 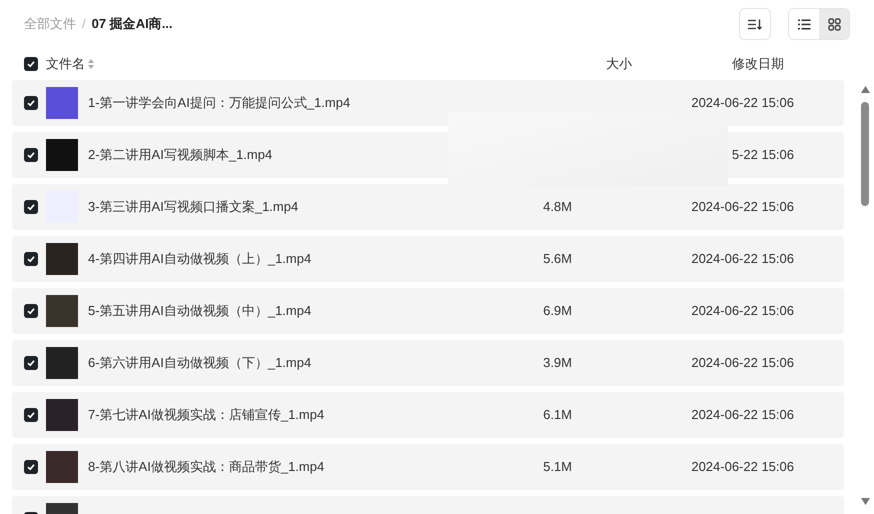 I want to click on file-name: 1-第一讲学会向AI提问：万能提问公式_1.mp4, so click(x=219, y=103).